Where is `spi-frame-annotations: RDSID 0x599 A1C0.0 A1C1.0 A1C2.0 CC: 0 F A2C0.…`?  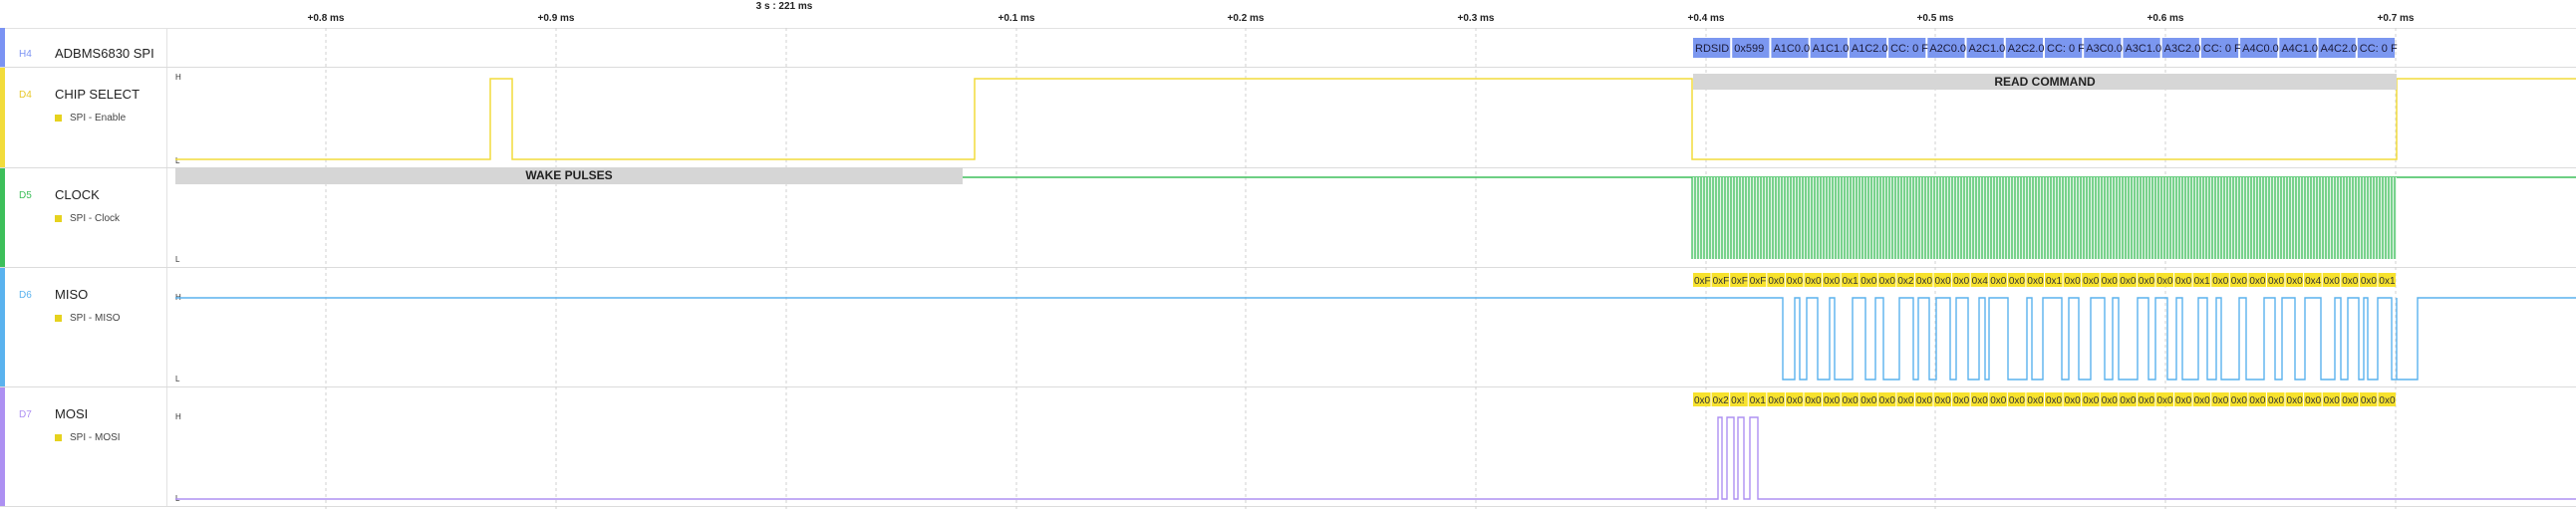
spi-frame-annotations: RDSID 0x599 A1C0.0 A1C1.0 A1C2.0 CC: 0 F A2C0.… is located at coordinates (2045, 48).